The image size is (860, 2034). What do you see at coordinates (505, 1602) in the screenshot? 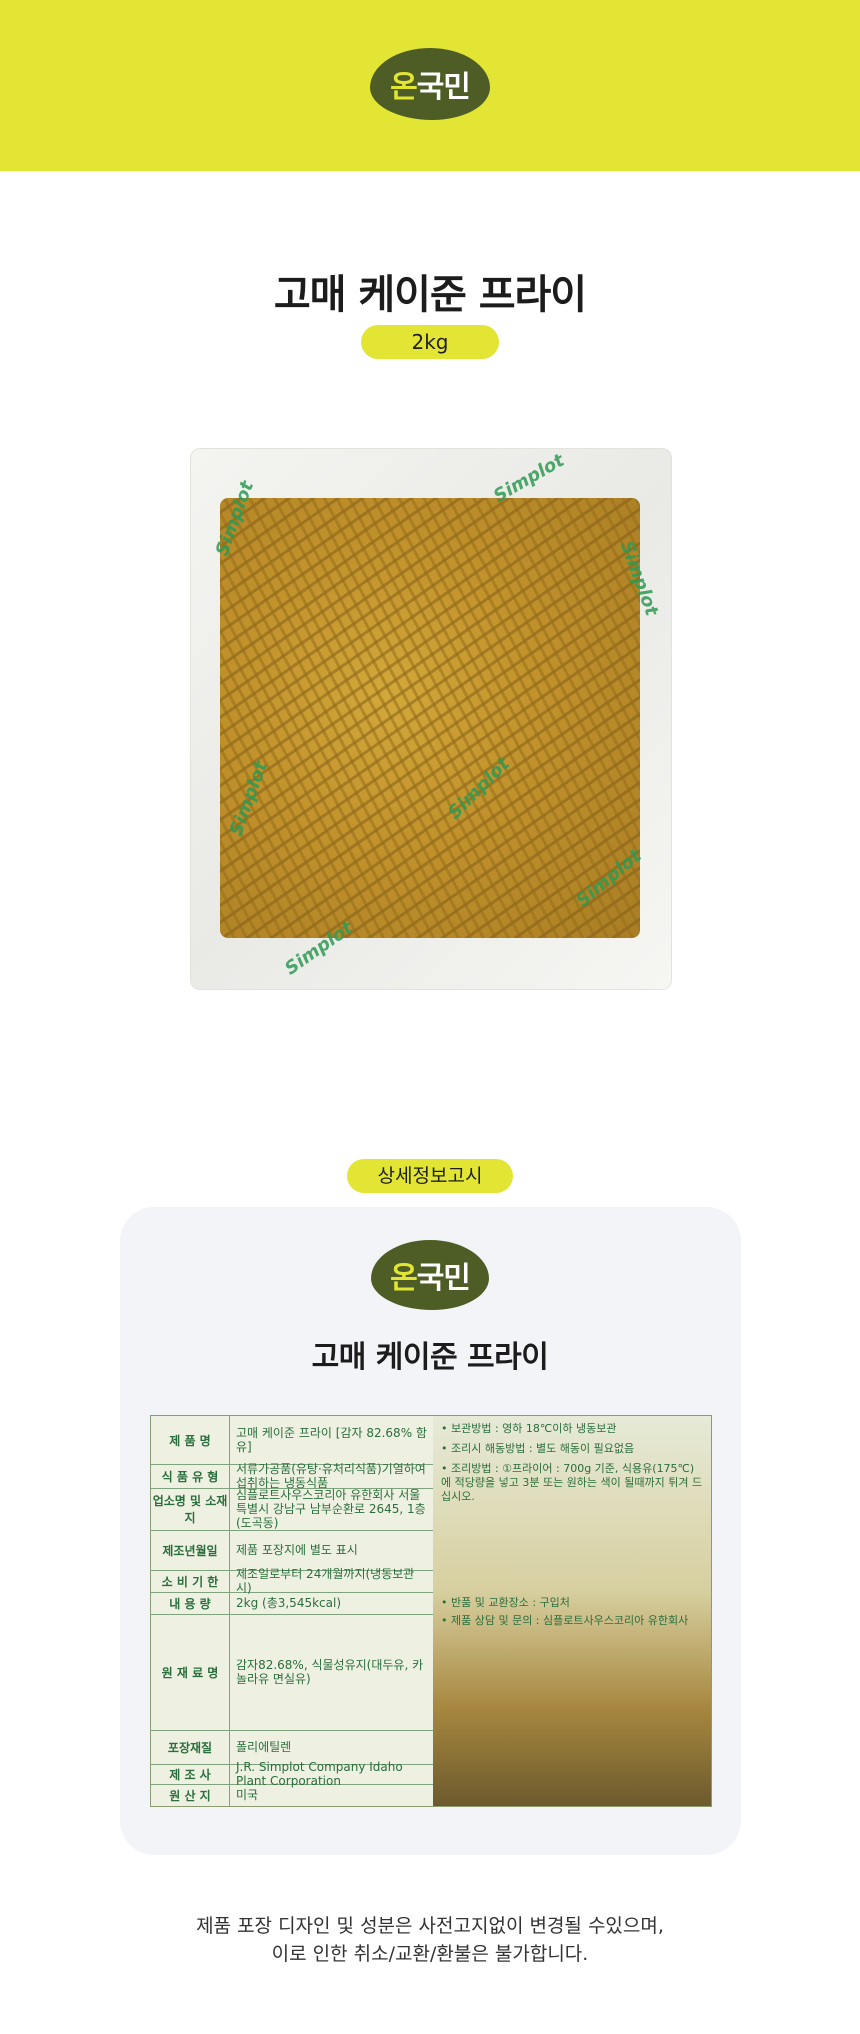
I see `label-note: • 반품 및 교환장소 : 구입처` at bounding box center [505, 1602].